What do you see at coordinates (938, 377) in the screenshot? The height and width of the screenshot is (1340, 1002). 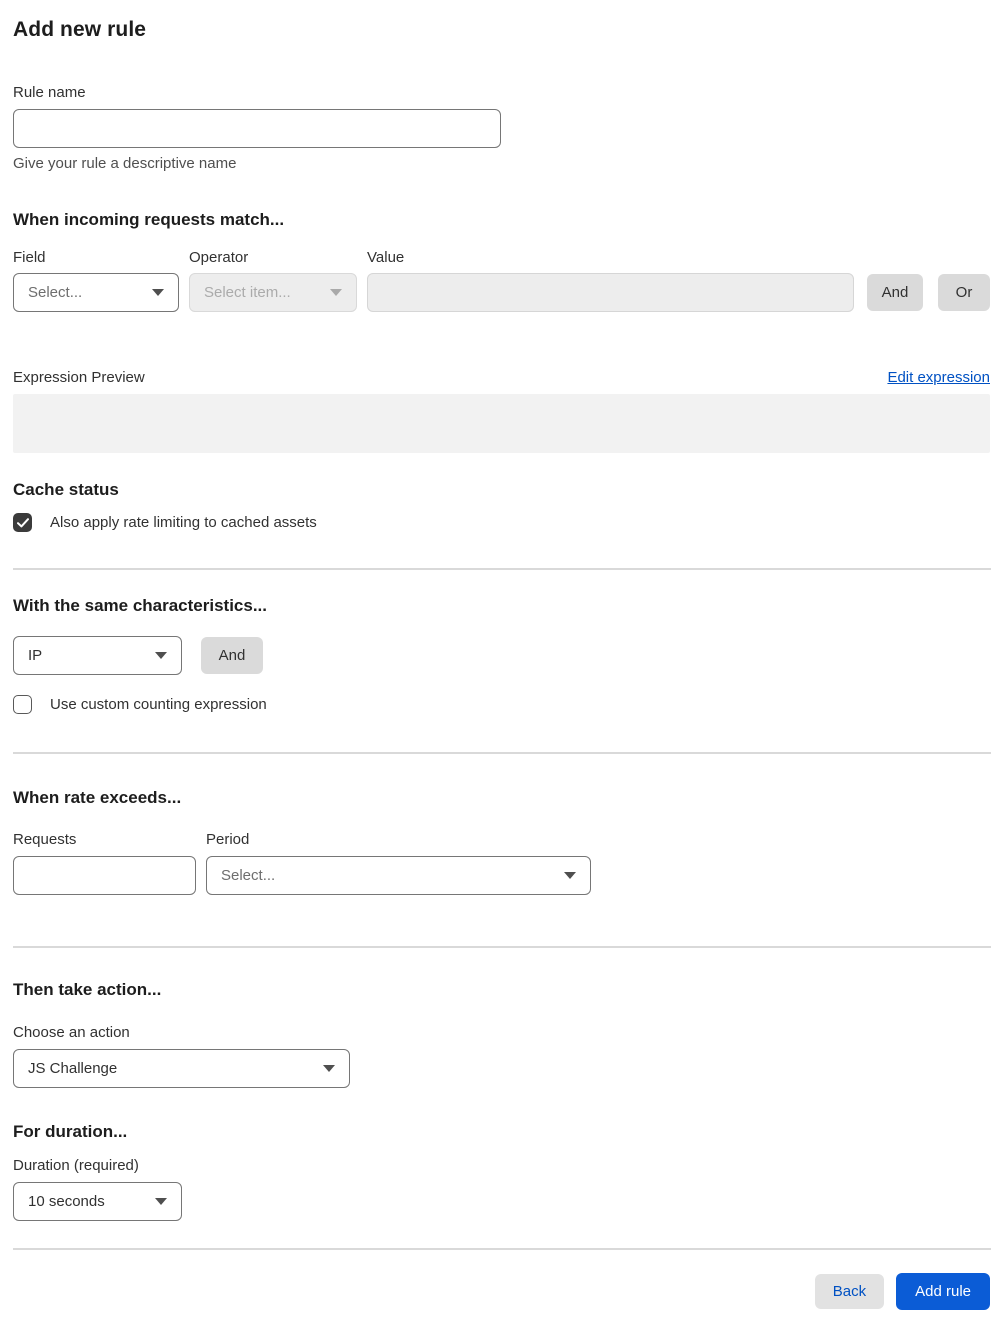 I see `edit-expression-link: Edit expression` at bounding box center [938, 377].